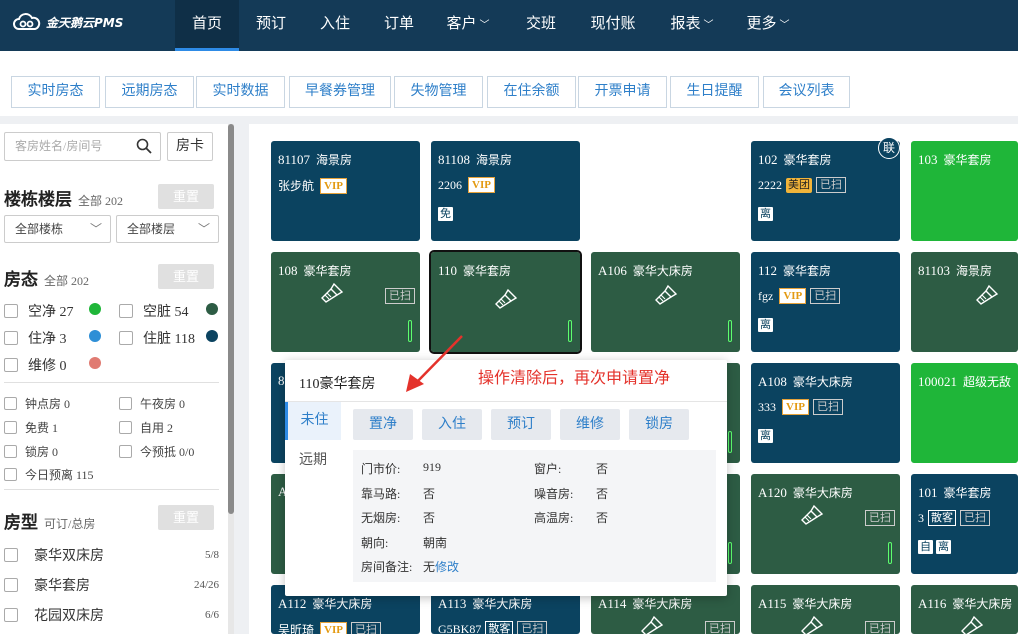 This screenshot has height=634, width=1018. What do you see at coordinates (55, 92) in the screenshot?
I see `tab-realtime-status: 实时房态` at bounding box center [55, 92].